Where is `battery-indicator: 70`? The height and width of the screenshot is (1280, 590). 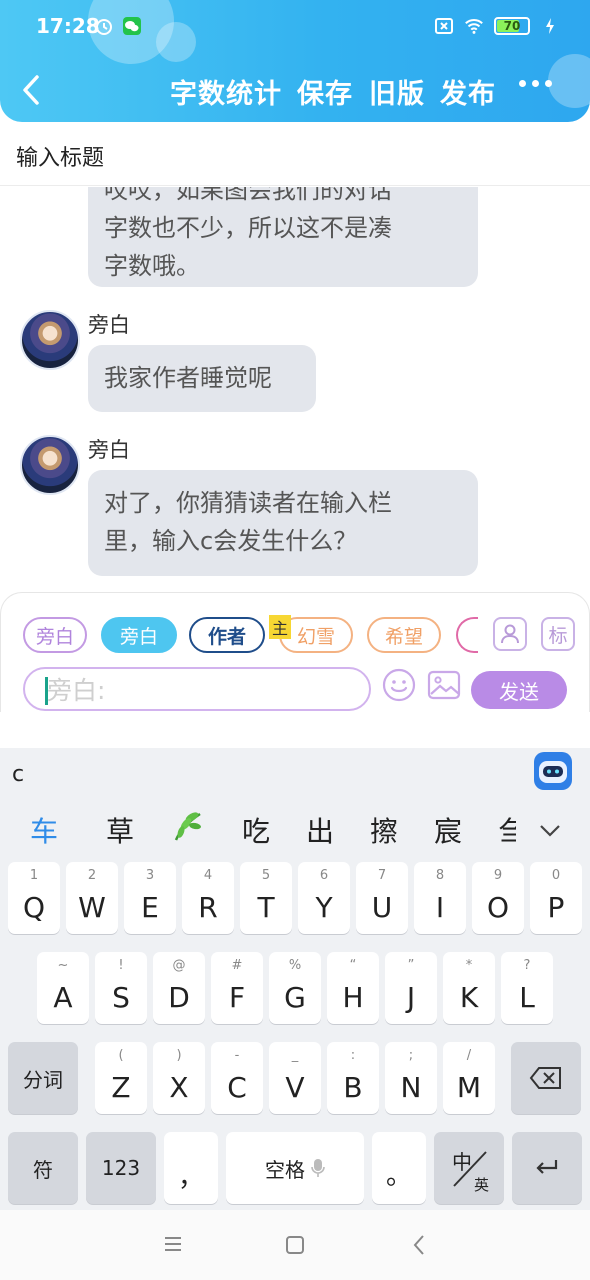 battery-indicator: 70 is located at coordinates (512, 26).